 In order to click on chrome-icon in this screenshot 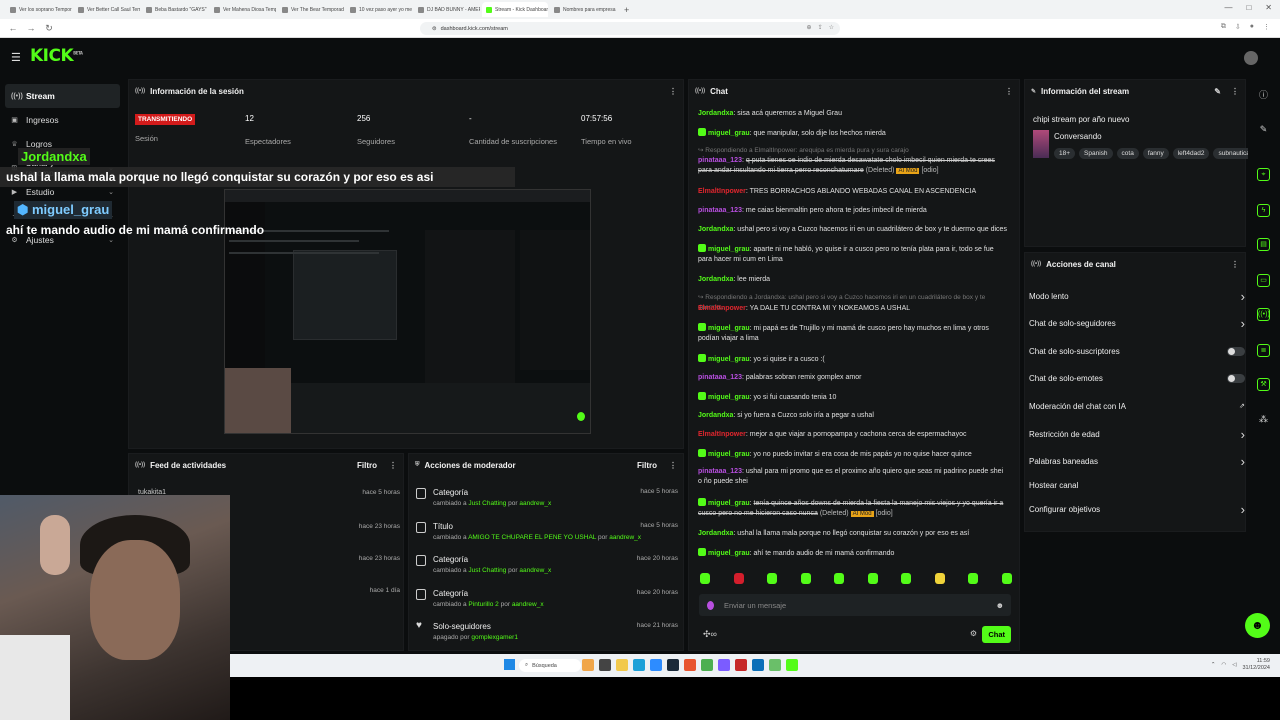, I will do `click(707, 665)`.